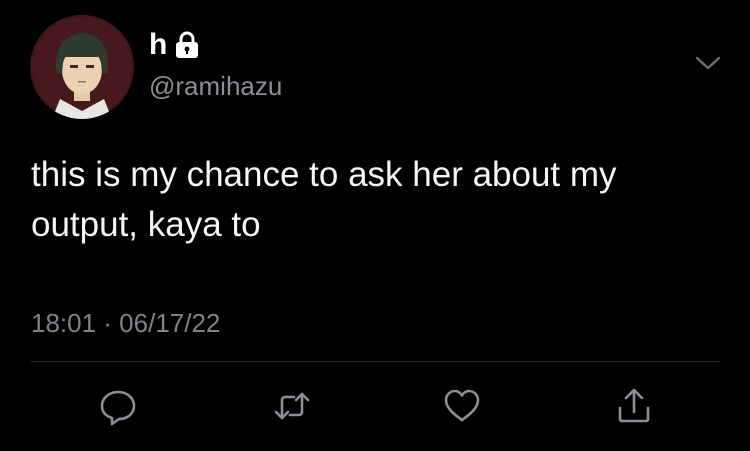  I want to click on user-handle: @ramihazu, so click(215, 86).